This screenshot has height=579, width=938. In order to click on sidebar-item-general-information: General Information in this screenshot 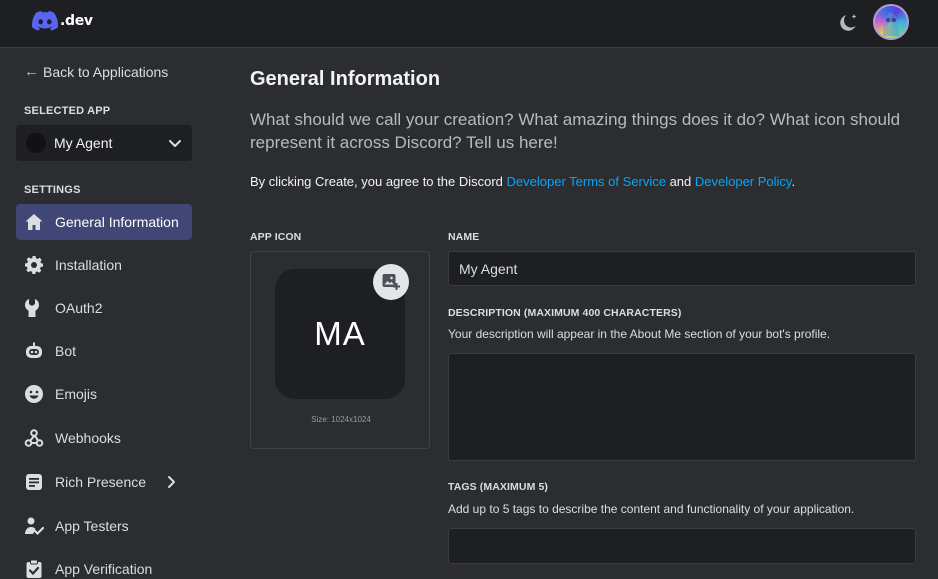, I will do `click(104, 222)`.